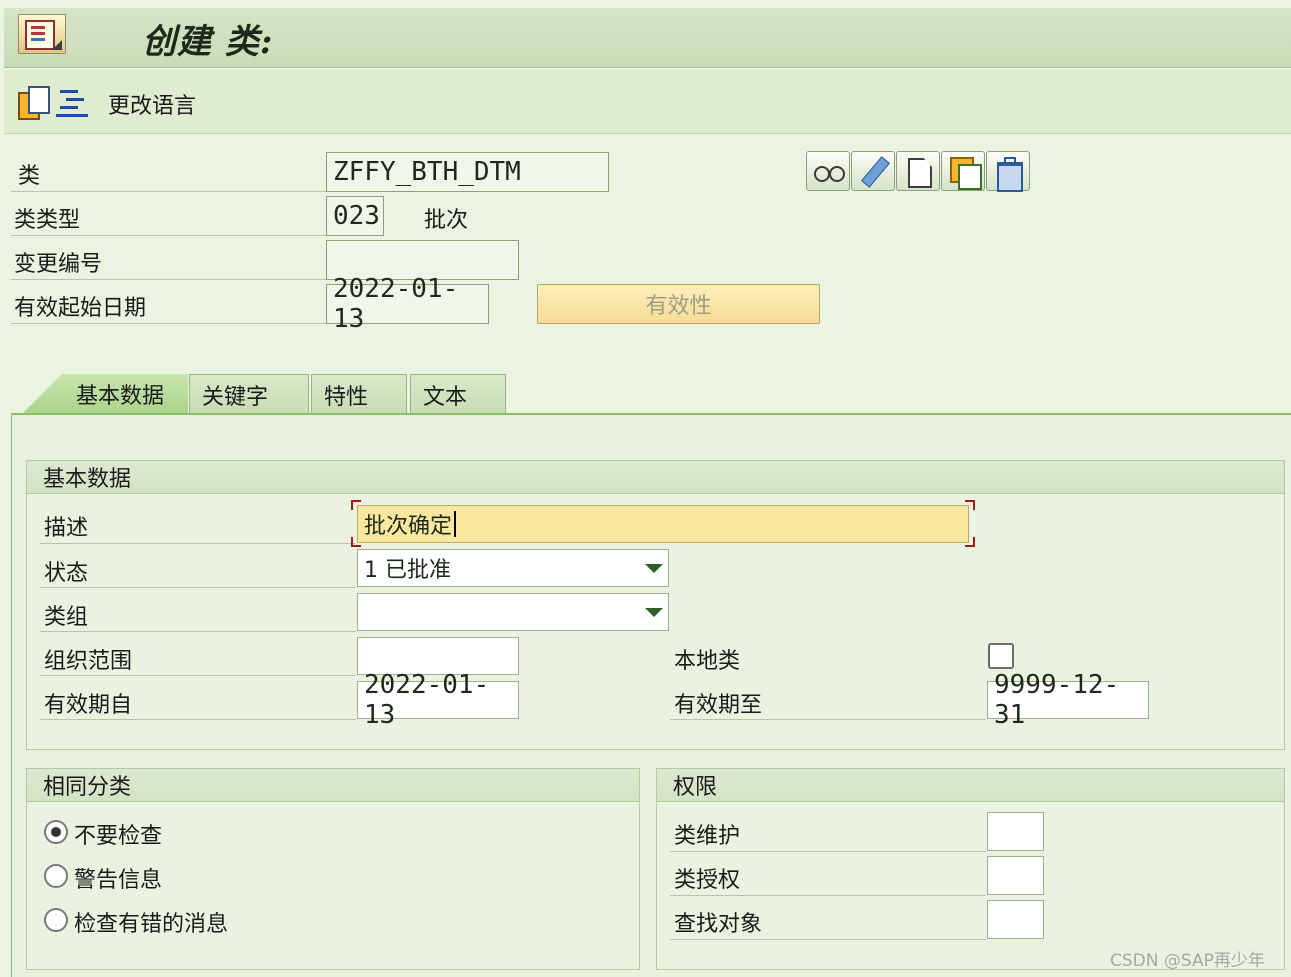 Image resolution: width=1291 pixels, height=977 pixels. I want to click on delete-icon, so click(1008, 171).